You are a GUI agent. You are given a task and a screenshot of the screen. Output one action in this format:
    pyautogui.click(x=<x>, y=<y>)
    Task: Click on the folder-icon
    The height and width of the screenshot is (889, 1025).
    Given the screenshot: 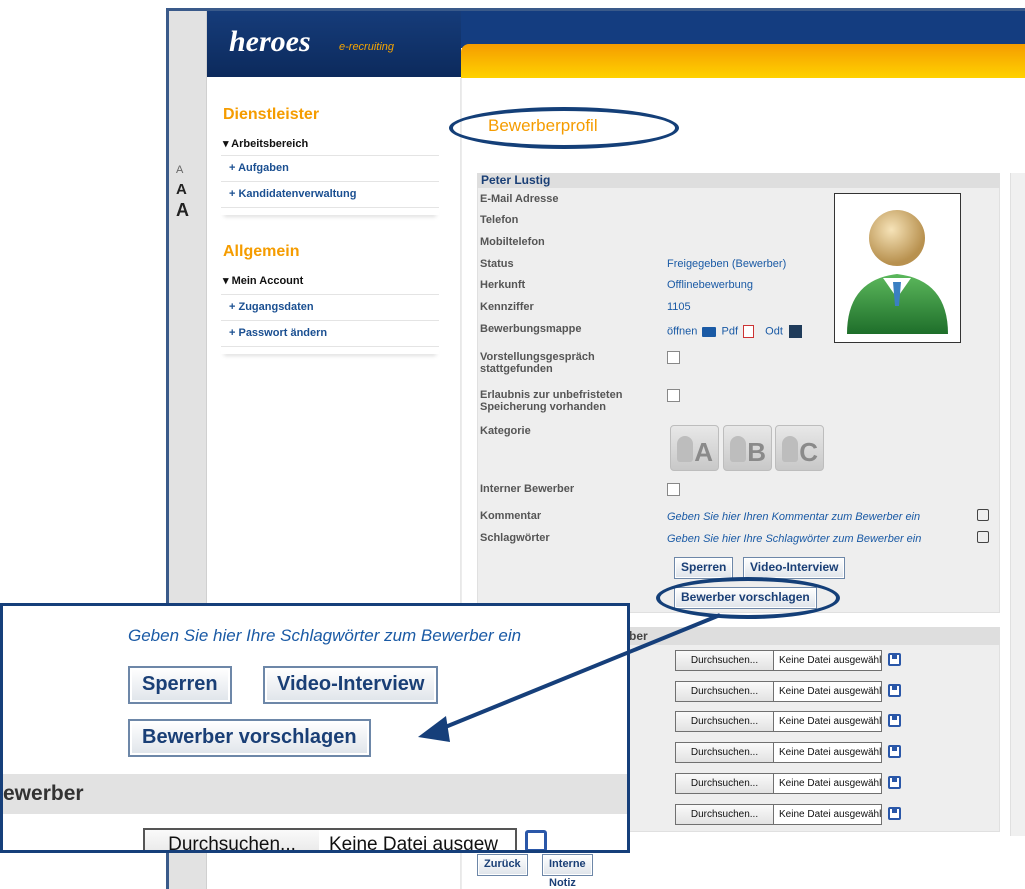 What is the action you would take?
    pyautogui.click(x=709, y=331)
    